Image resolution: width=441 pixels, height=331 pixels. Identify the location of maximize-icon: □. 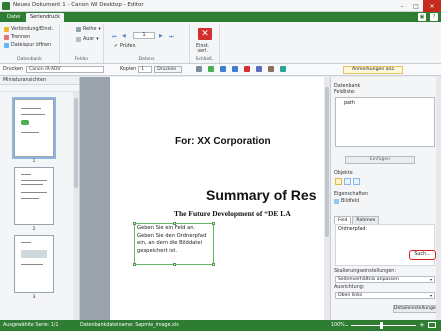
(416, 6).